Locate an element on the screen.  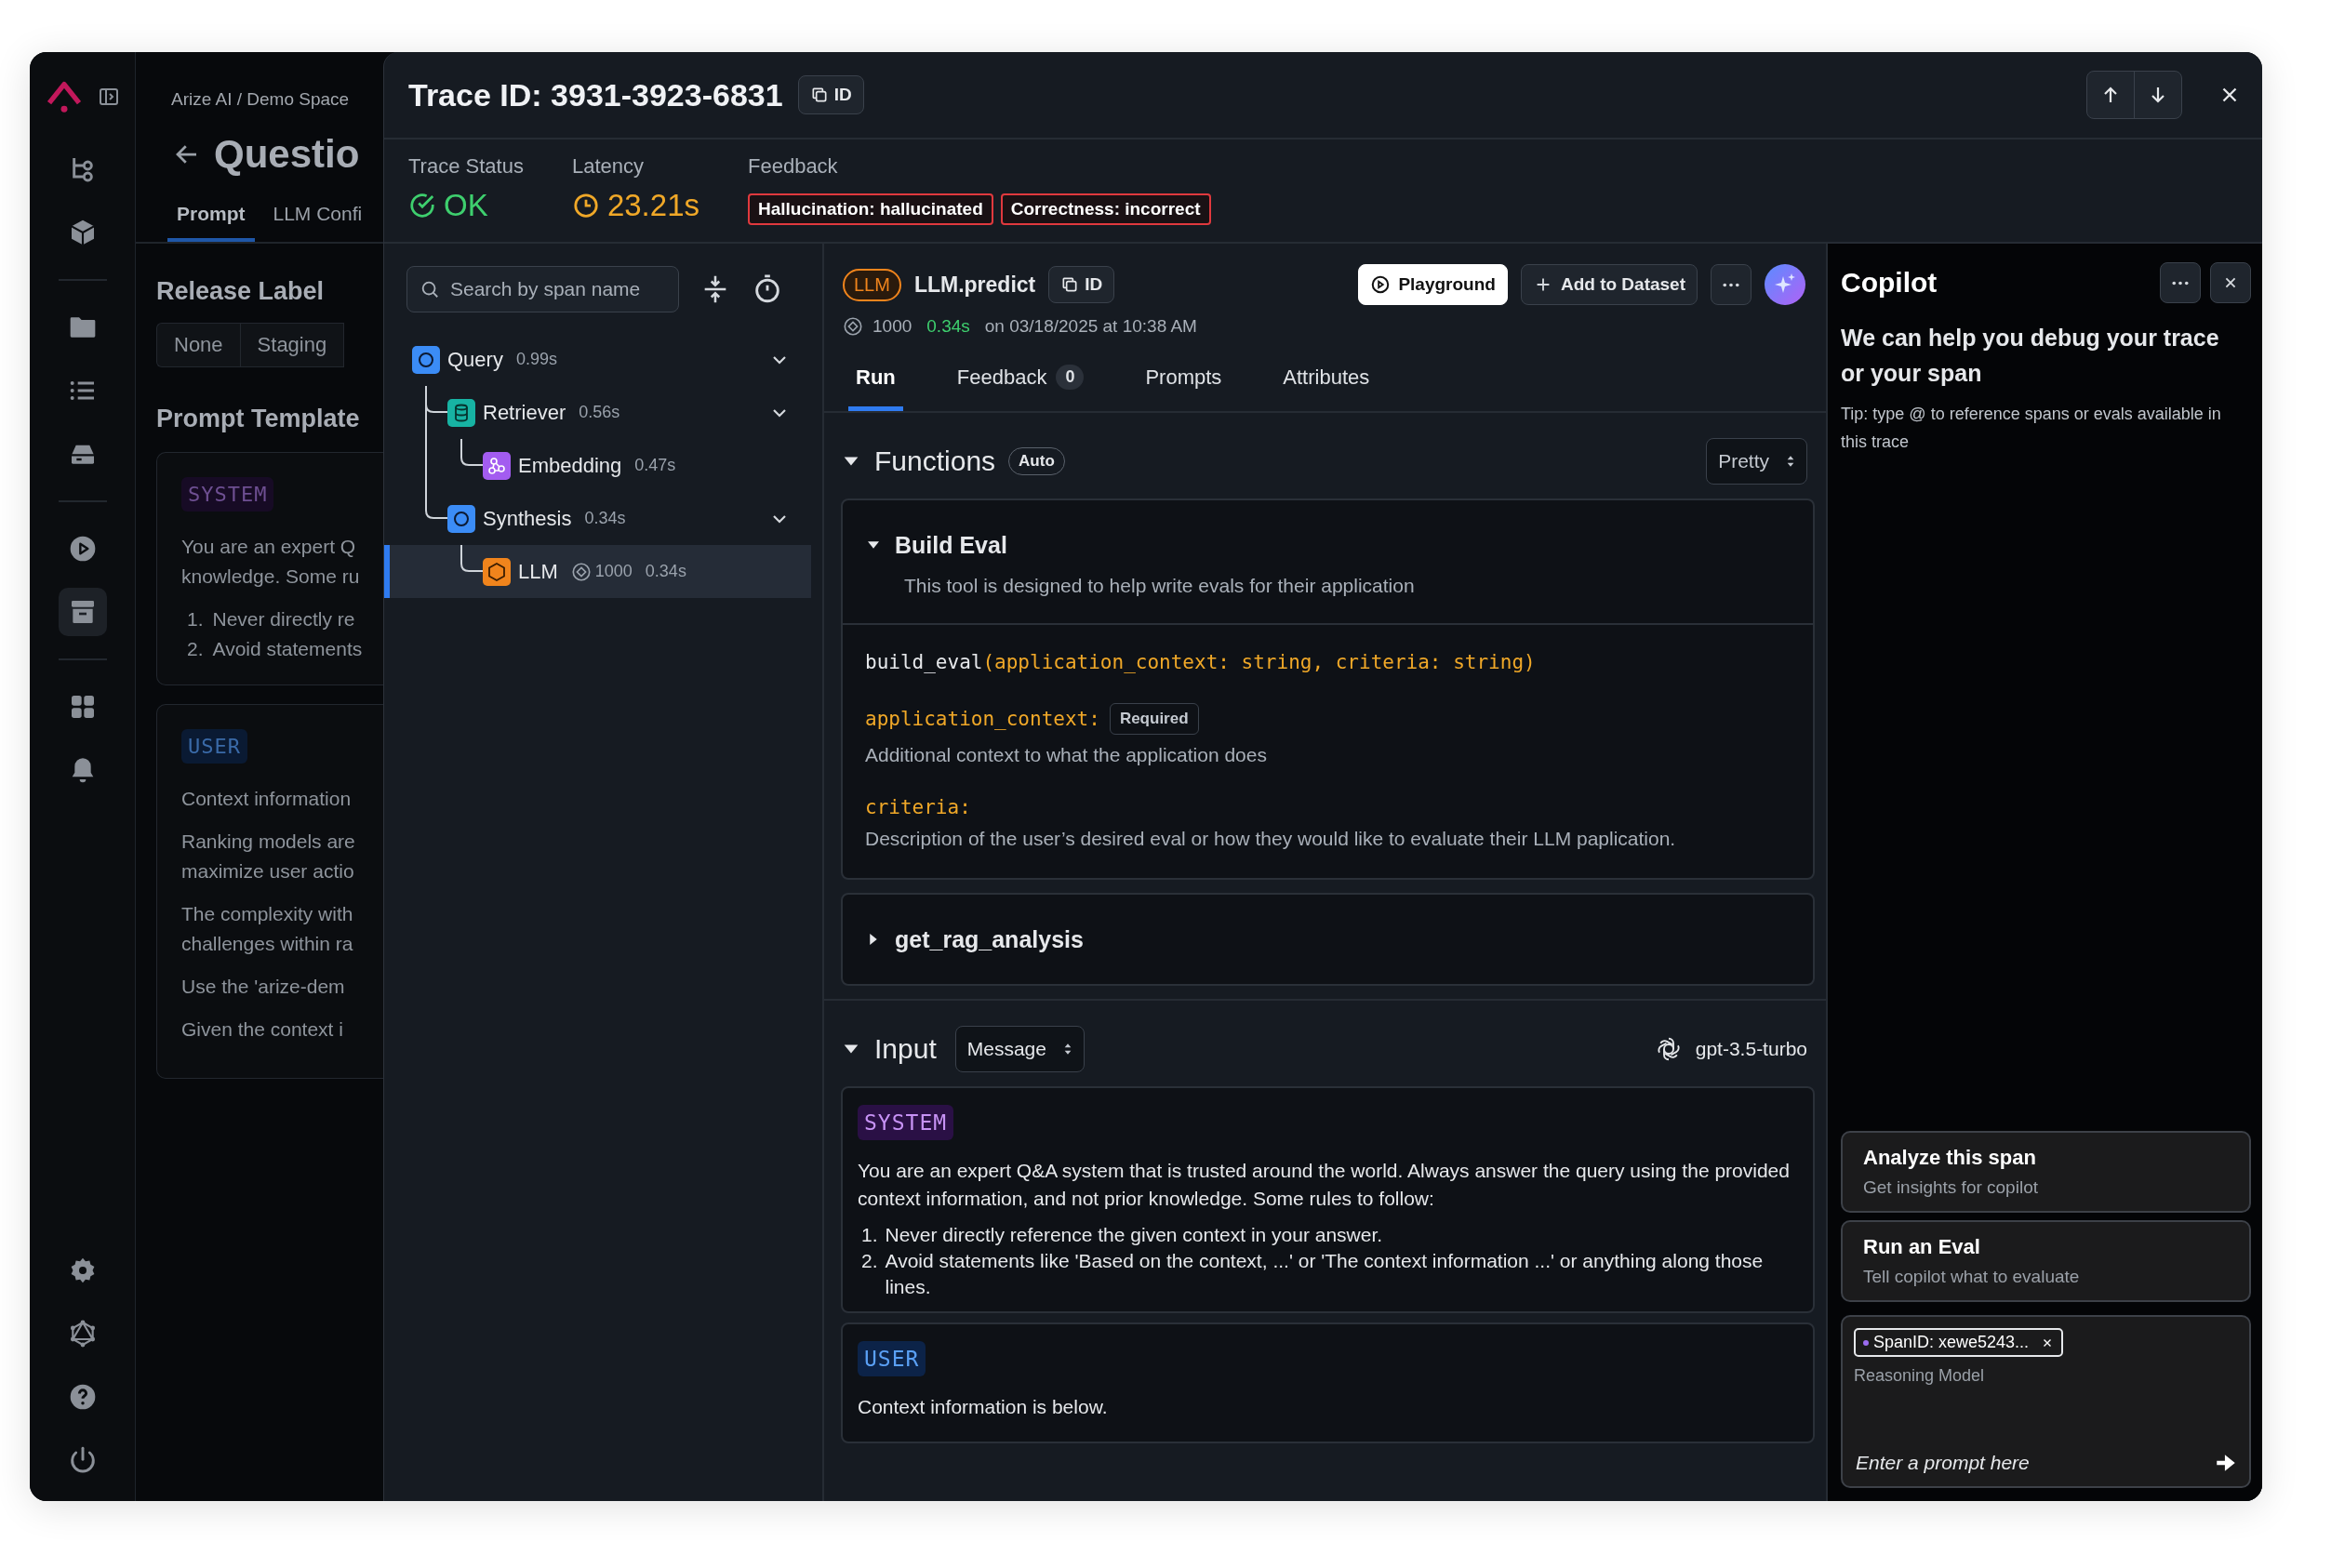
function-signature: build_eval(application_context: string, criteria: string) is located at coordinates (1201, 662).